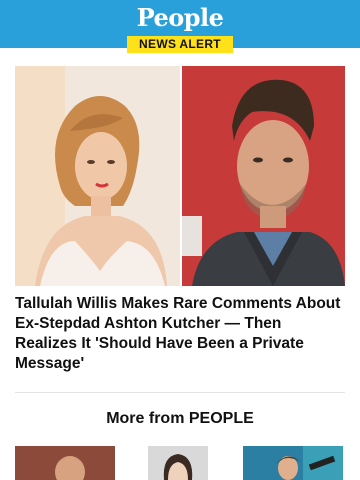 This screenshot has height=480, width=360. Describe the element at coordinates (180, 418) in the screenshot. I see `more-section-title: More from PEOPLE` at that location.